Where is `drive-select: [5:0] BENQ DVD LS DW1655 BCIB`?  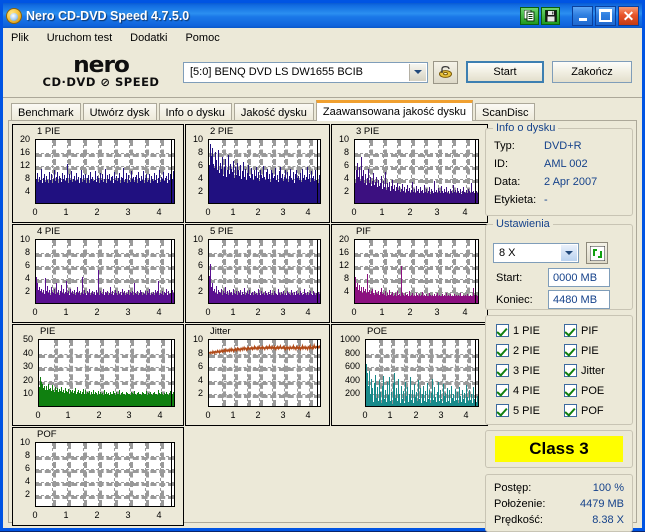
drive-select: [5:0] BENQ DVD LS DW1655 BCIB is located at coordinates (305, 72).